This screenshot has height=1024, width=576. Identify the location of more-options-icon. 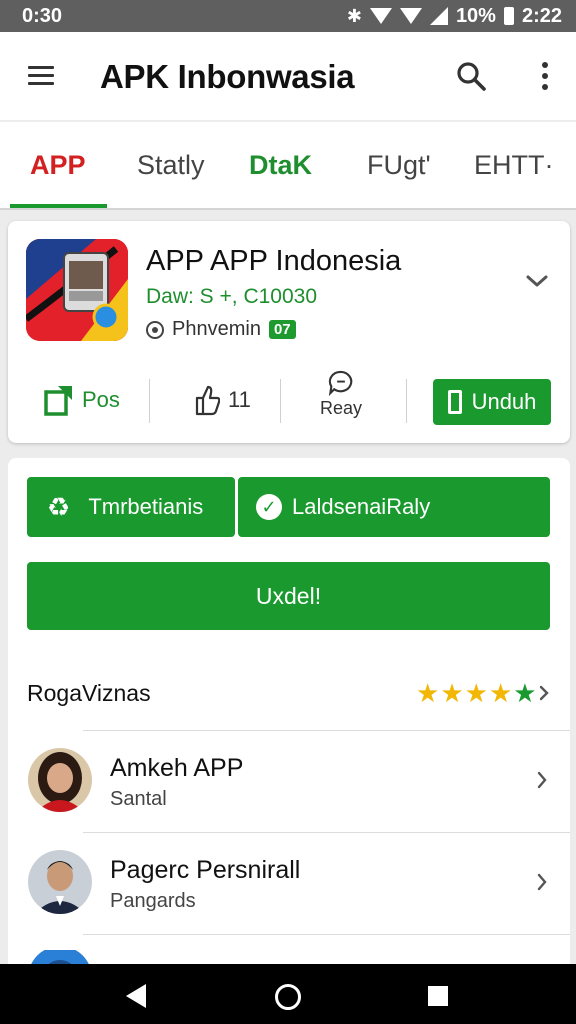
(545, 76).